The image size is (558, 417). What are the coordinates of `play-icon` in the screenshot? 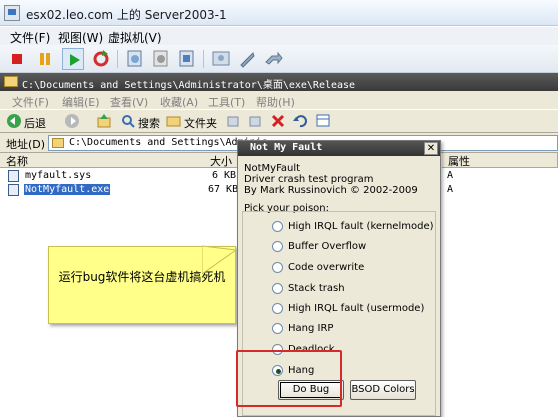 It's located at (75, 60).